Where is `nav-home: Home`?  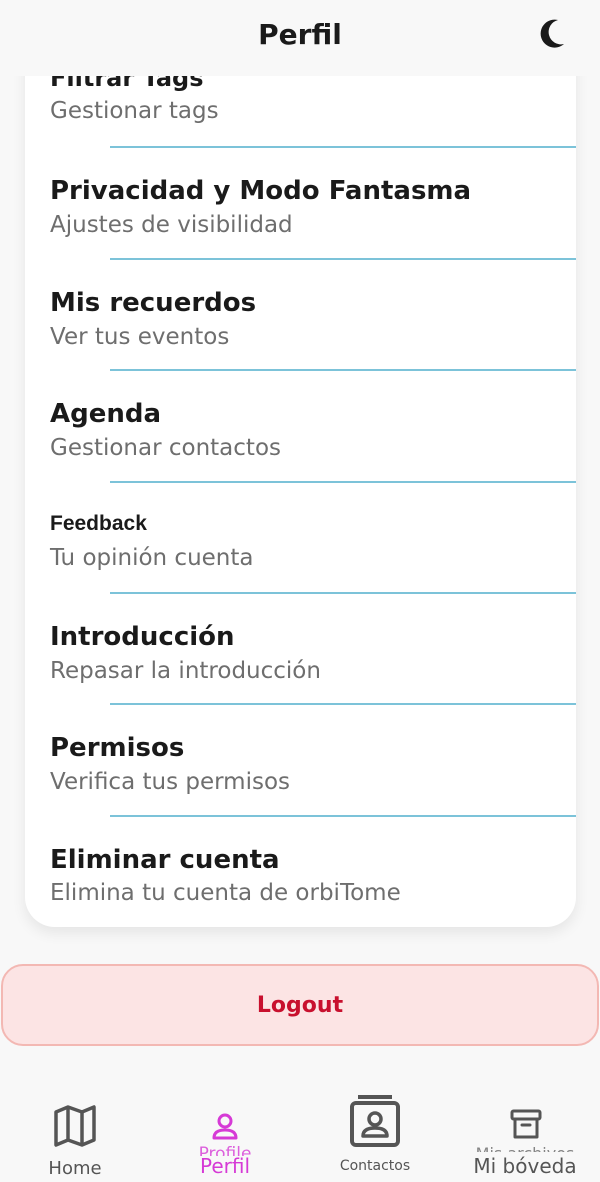
nav-home: Home is located at coordinates (75, 1134).